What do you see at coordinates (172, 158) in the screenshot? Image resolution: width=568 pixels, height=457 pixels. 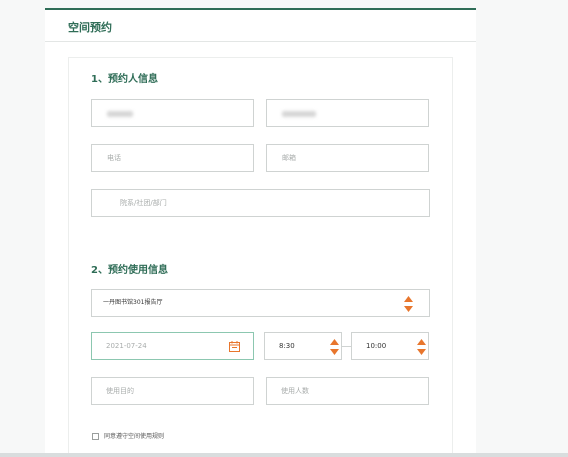 I see `phone-field: 电话` at bounding box center [172, 158].